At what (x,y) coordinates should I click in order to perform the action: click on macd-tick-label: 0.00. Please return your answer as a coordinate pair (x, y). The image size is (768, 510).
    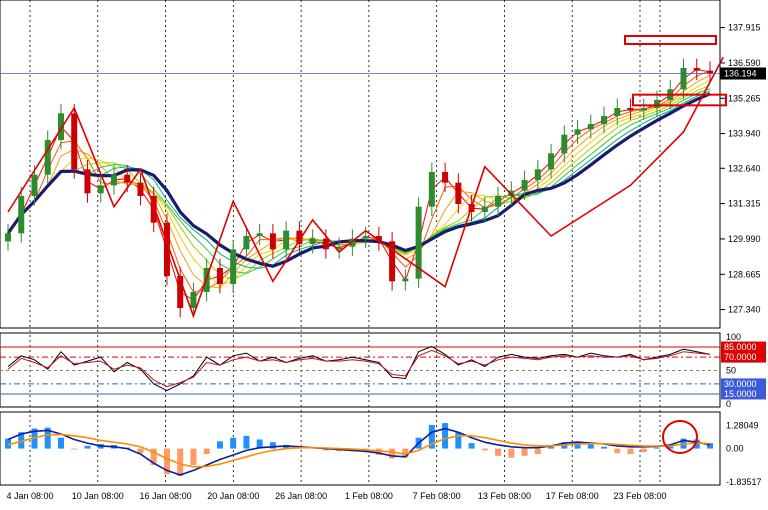
    Looking at the image, I should click on (735, 449).